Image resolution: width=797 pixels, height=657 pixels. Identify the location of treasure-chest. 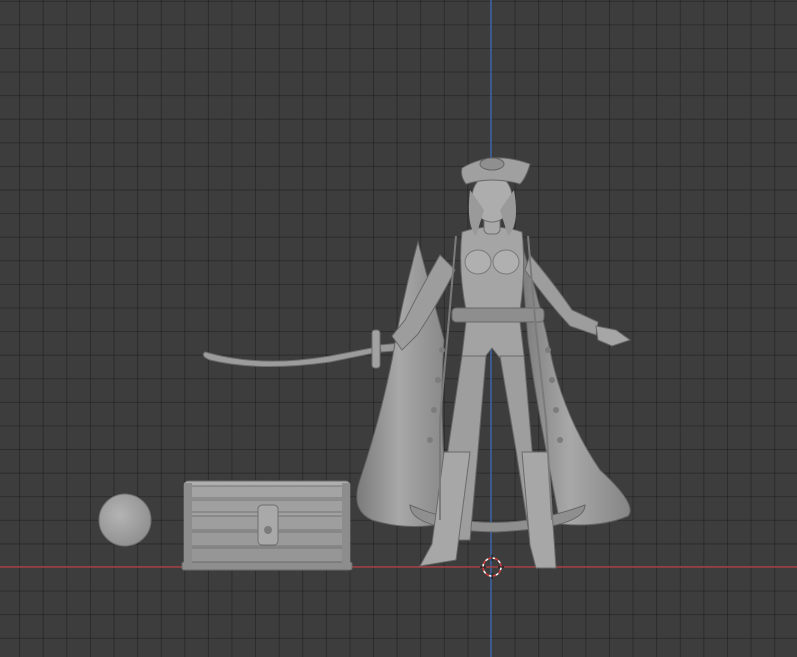
(267, 525).